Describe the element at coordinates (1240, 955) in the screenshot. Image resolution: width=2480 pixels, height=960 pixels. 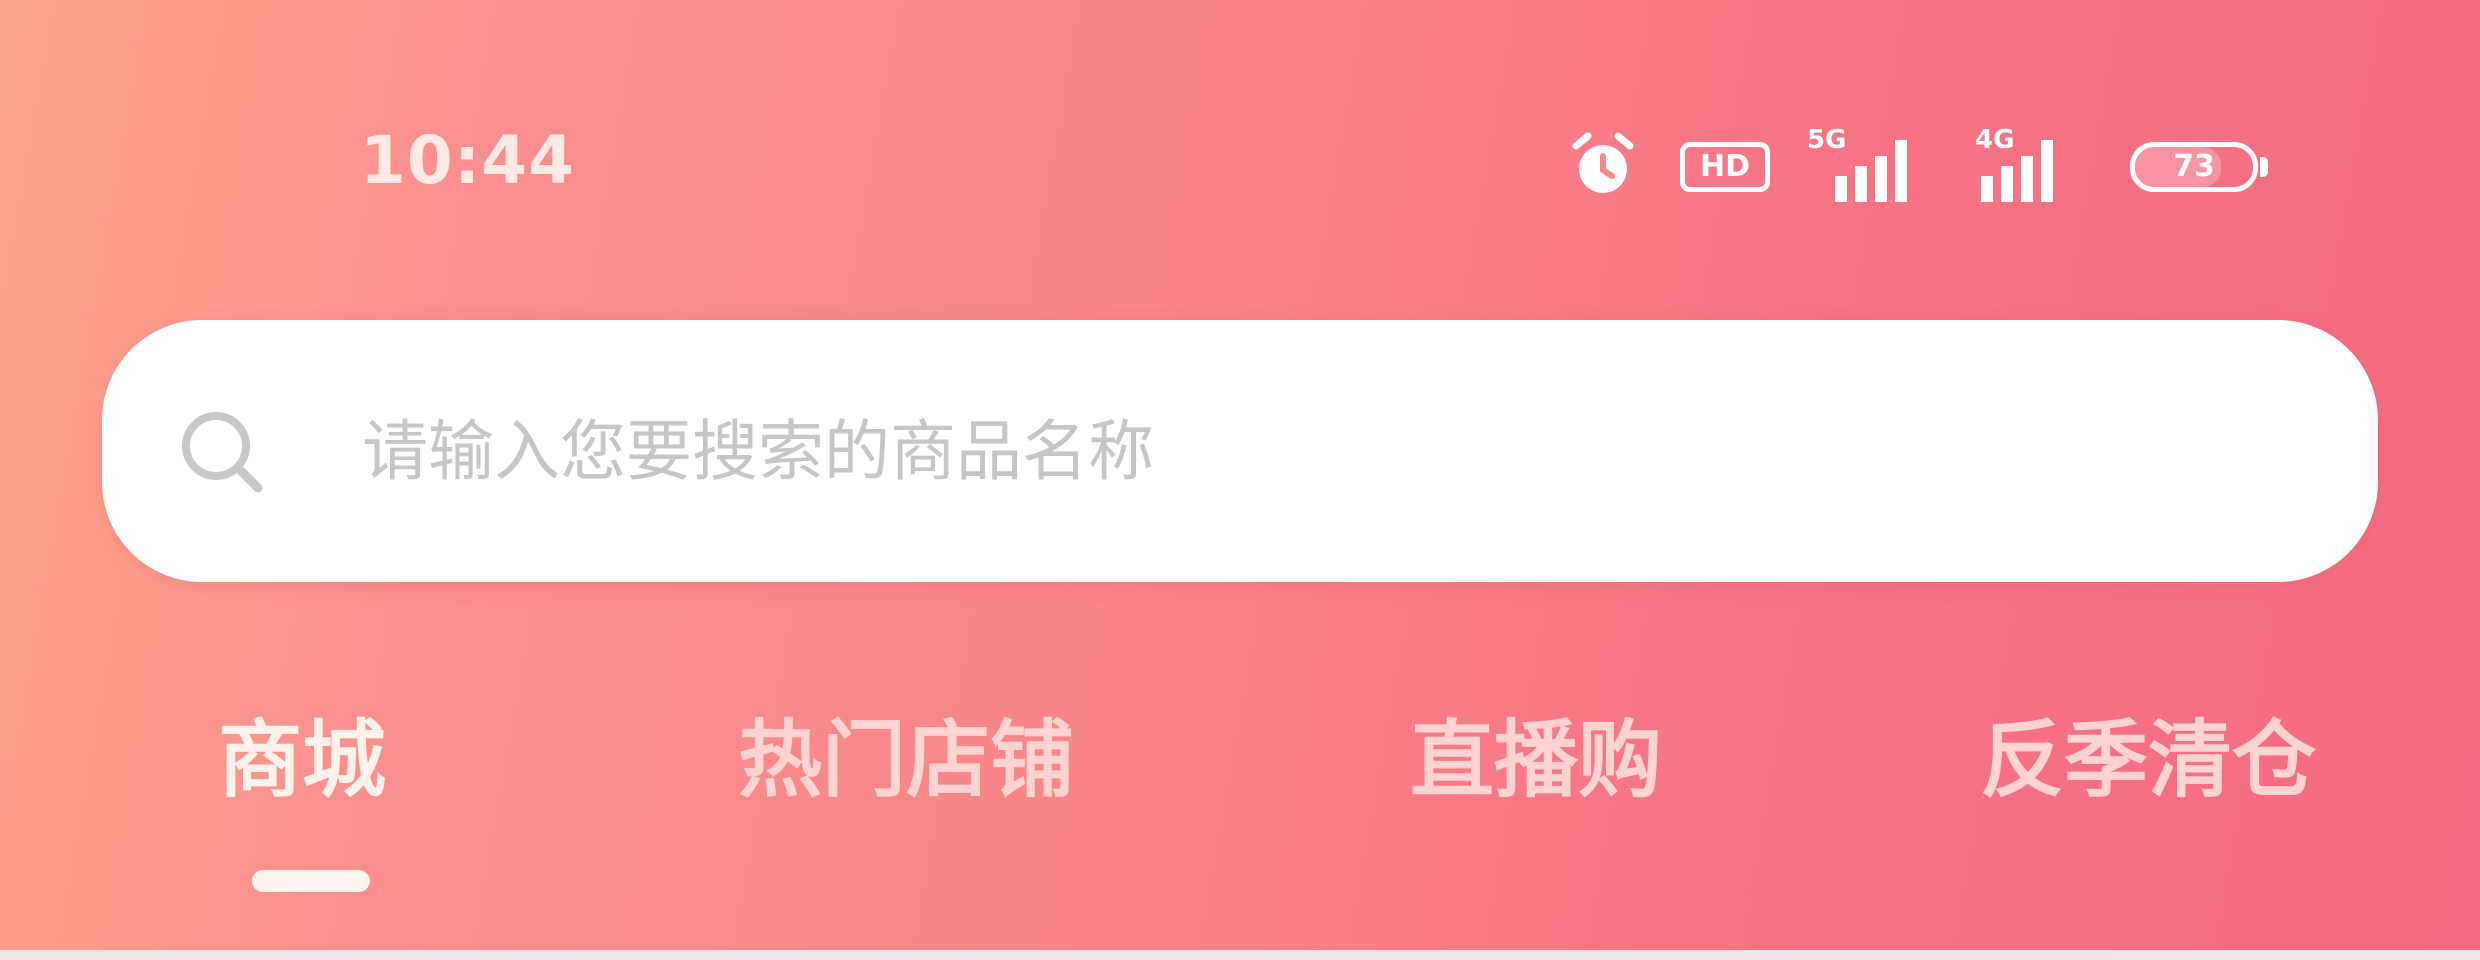
I see `content-divider` at that location.